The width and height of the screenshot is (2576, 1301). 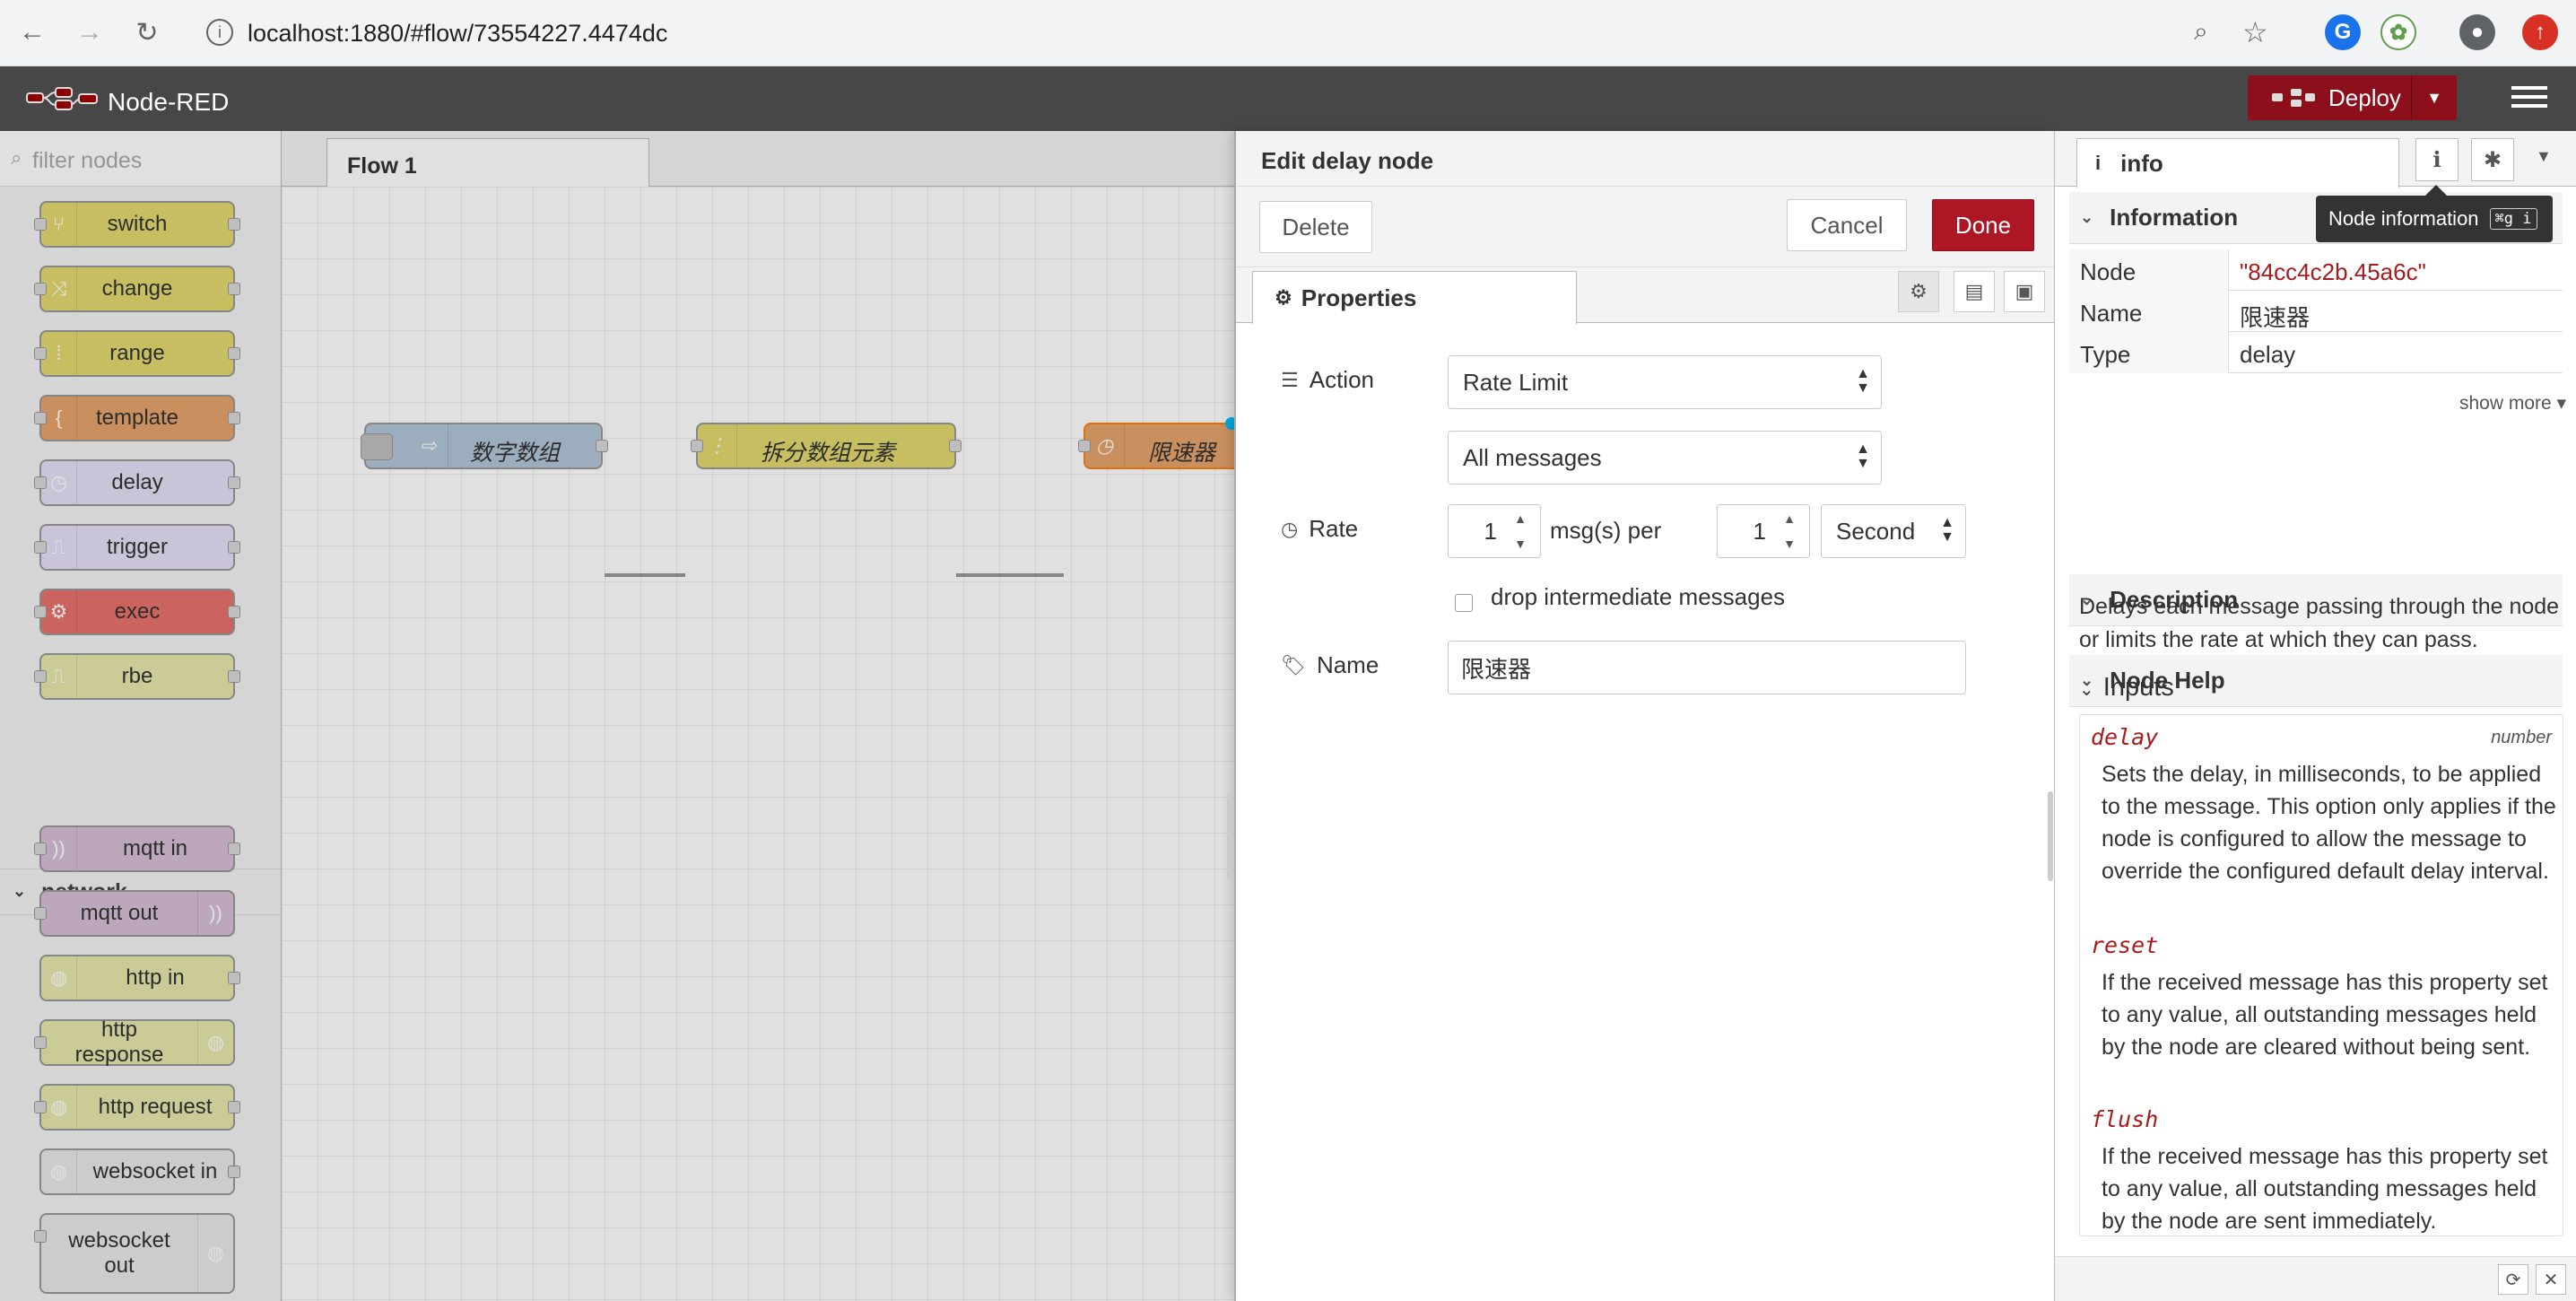 I want to click on debug-bug-icon: ✱, so click(x=2492, y=159).